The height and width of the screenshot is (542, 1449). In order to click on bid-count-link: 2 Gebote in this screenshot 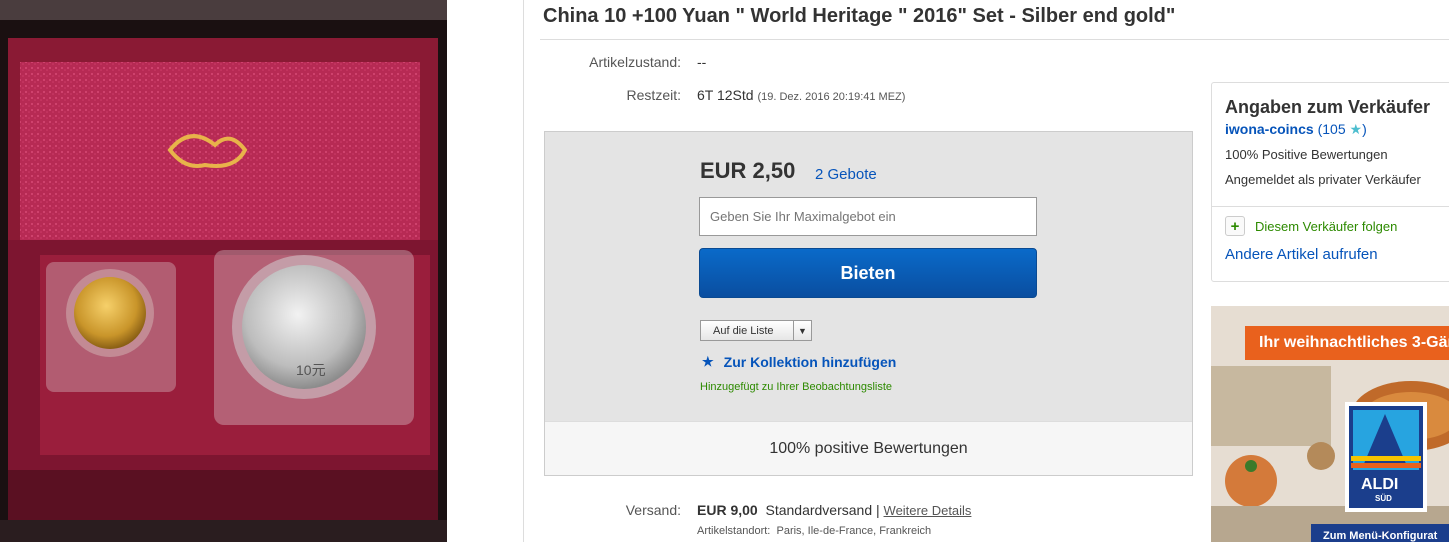, I will do `click(846, 174)`.